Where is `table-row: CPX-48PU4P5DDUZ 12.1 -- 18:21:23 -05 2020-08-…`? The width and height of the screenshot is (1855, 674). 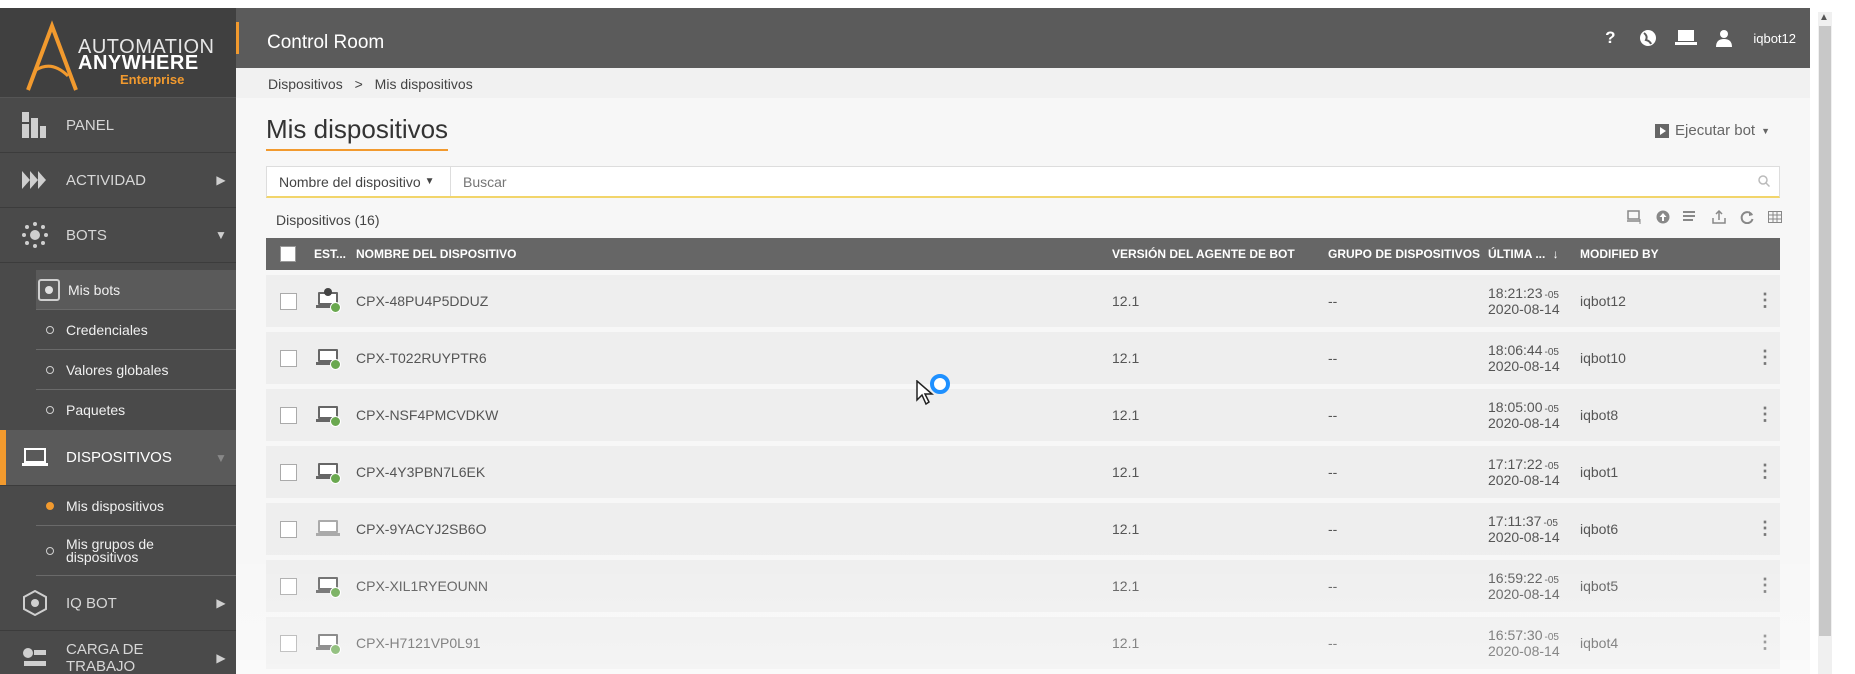 table-row: CPX-48PU4P5DDUZ 12.1 -- 18:21:23 -05 2020-08-… is located at coordinates (1023, 301).